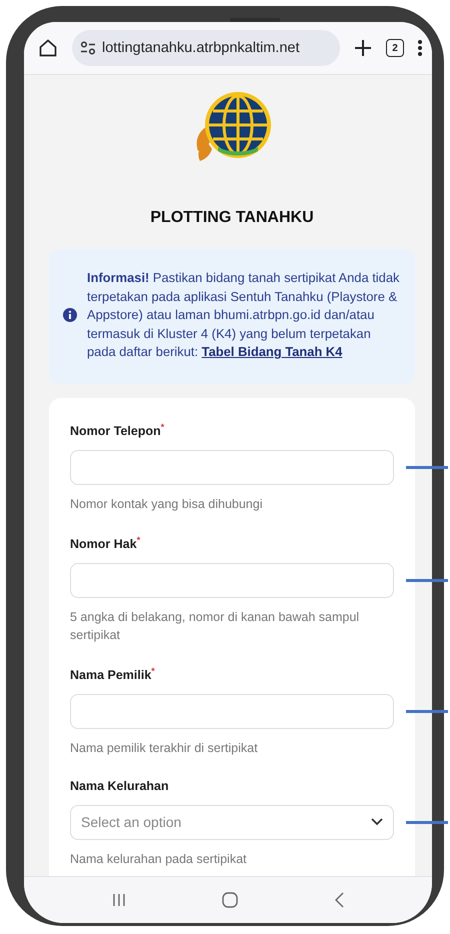  Describe the element at coordinates (119, 899) in the screenshot. I see `recent-apps-icon` at that location.